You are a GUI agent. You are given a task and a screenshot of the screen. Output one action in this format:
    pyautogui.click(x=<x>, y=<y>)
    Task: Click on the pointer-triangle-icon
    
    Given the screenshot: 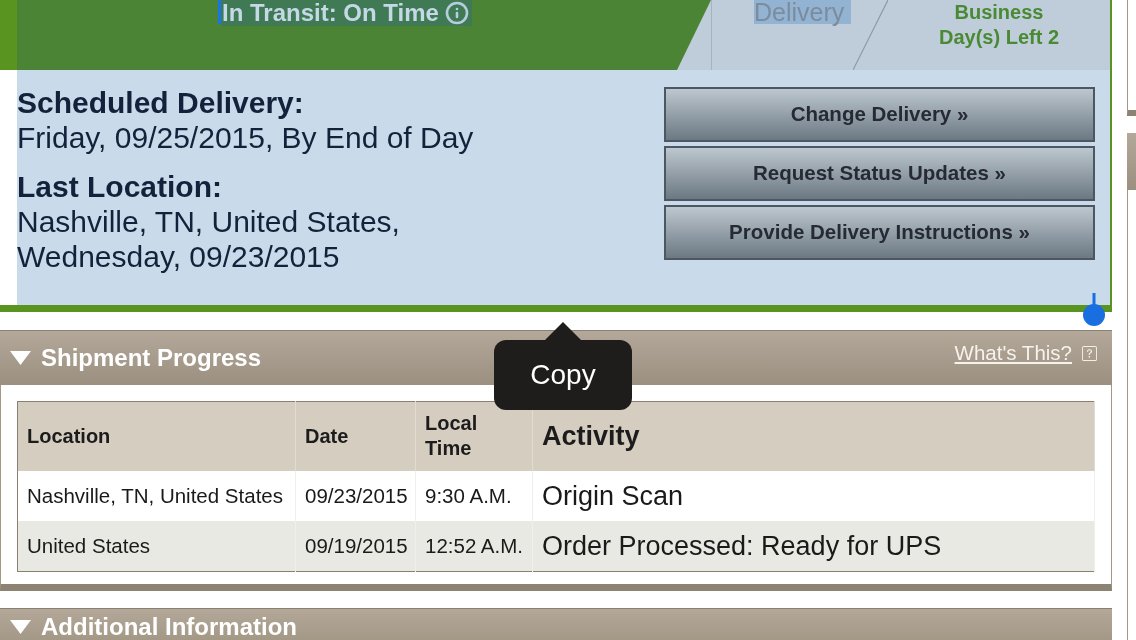 What is the action you would take?
    pyautogui.click(x=563, y=331)
    